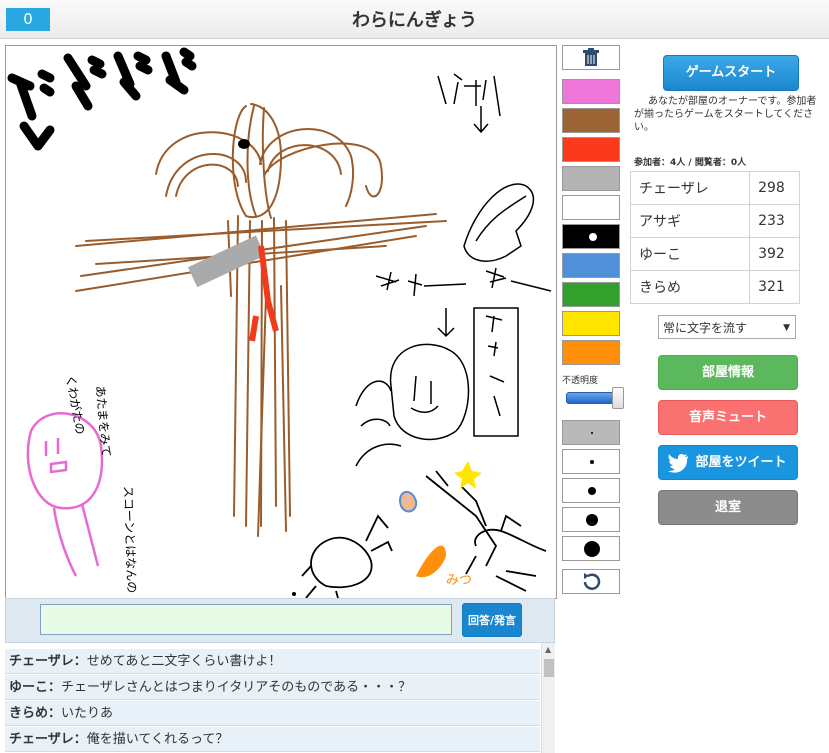 The height and width of the screenshot is (753, 829). I want to click on stroke-pink-head, so click(65, 461).